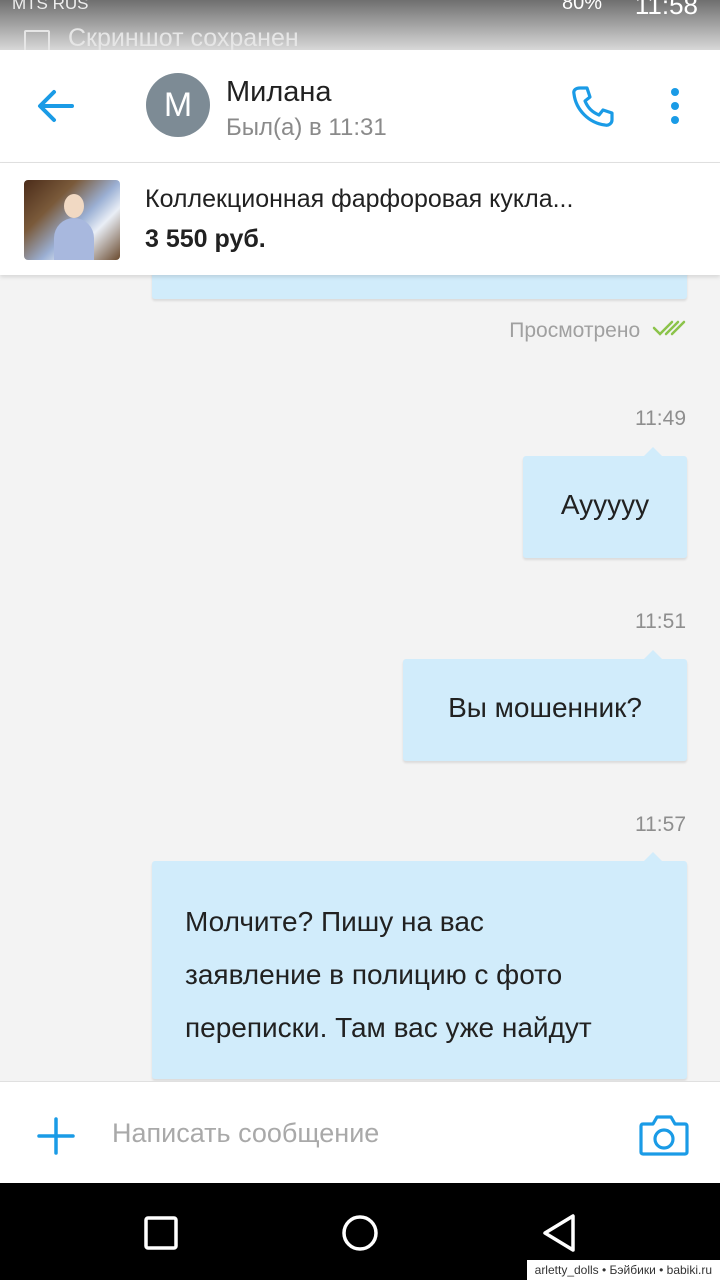 This screenshot has height=1280, width=720. I want to click on nav-recent-icon, so click(161, 1233).